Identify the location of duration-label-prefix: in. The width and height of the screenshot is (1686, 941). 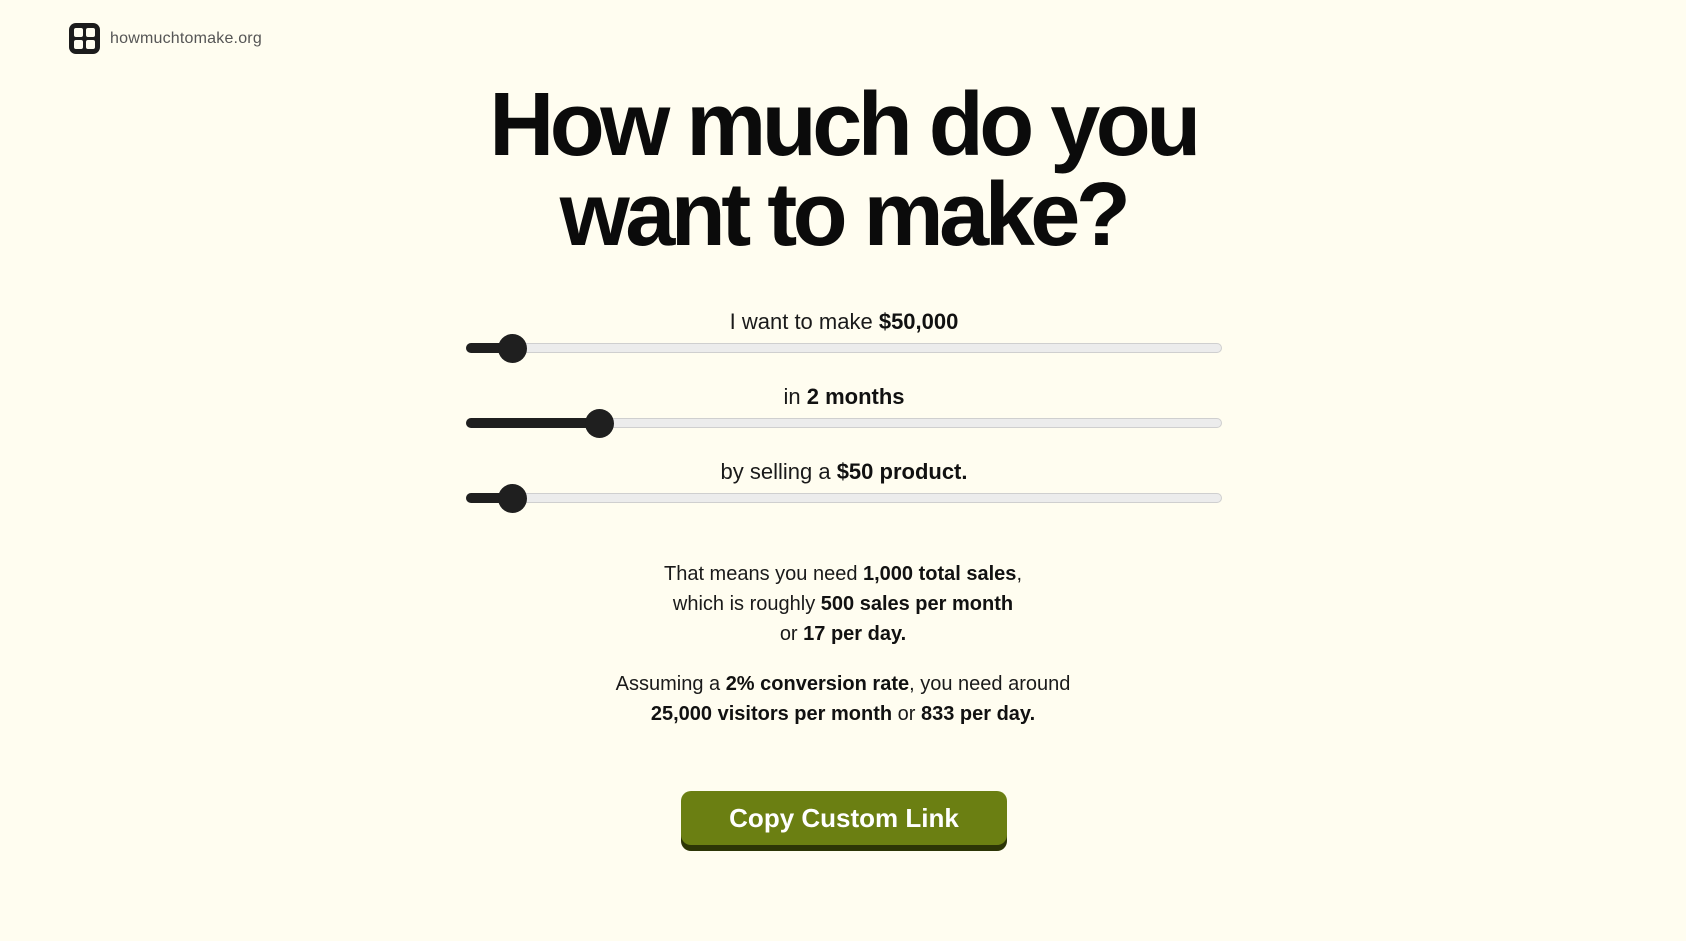
(795, 396).